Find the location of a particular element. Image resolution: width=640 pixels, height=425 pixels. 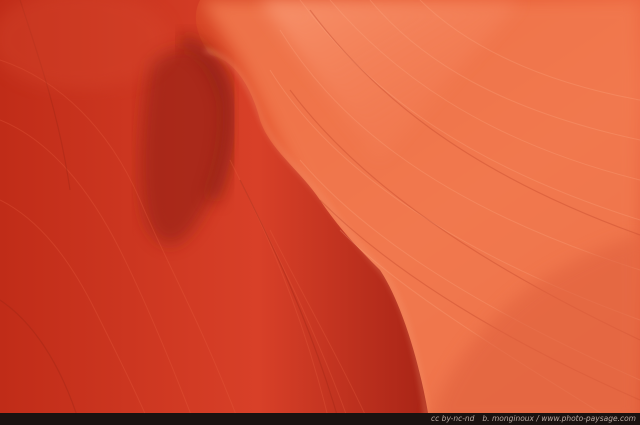

author-credit: b. monginoux / www.photo-paysage.com is located at coordinates (559, 418).